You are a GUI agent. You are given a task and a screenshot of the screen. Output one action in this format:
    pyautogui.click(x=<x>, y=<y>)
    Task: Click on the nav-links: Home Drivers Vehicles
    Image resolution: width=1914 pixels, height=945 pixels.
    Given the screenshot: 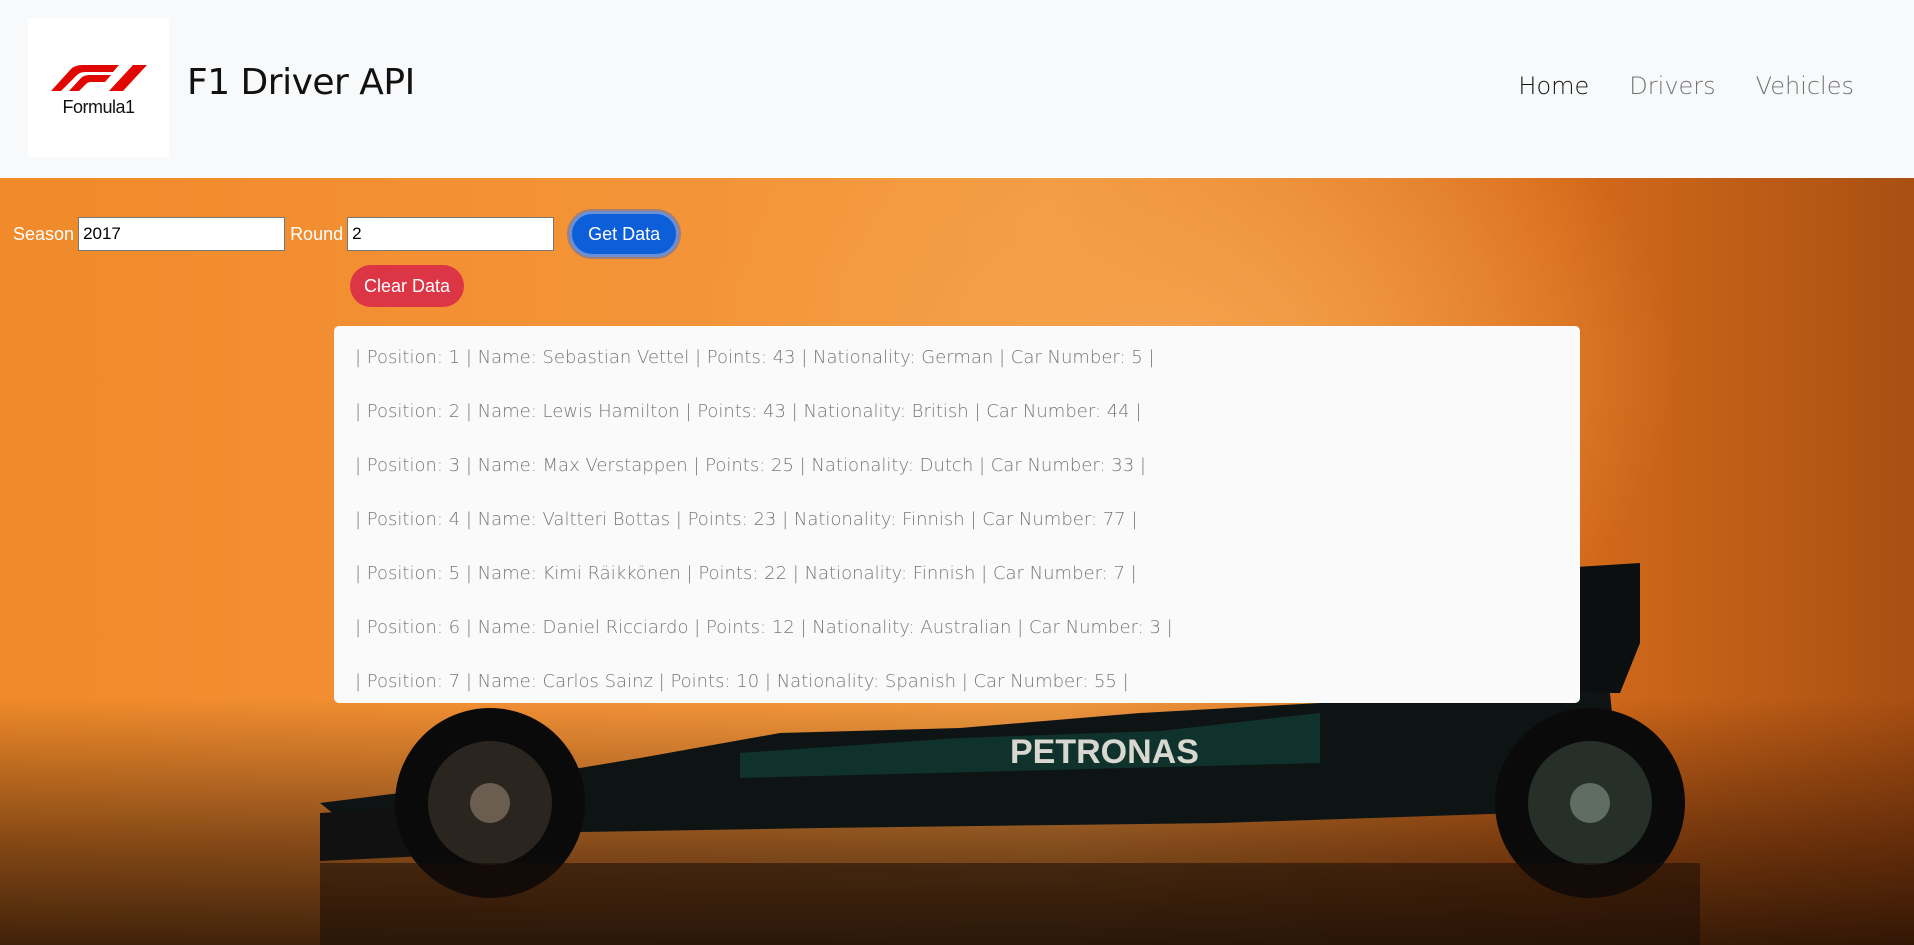 What is the action you would take?
    pyautogui.click(x=1686, y=86)
    